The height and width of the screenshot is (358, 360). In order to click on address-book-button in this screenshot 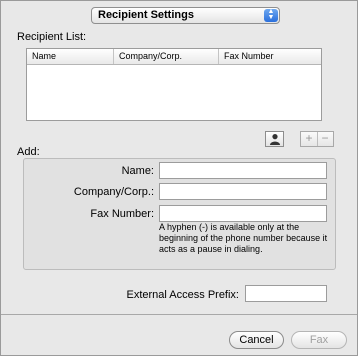, I will do `click(274, 139)`.